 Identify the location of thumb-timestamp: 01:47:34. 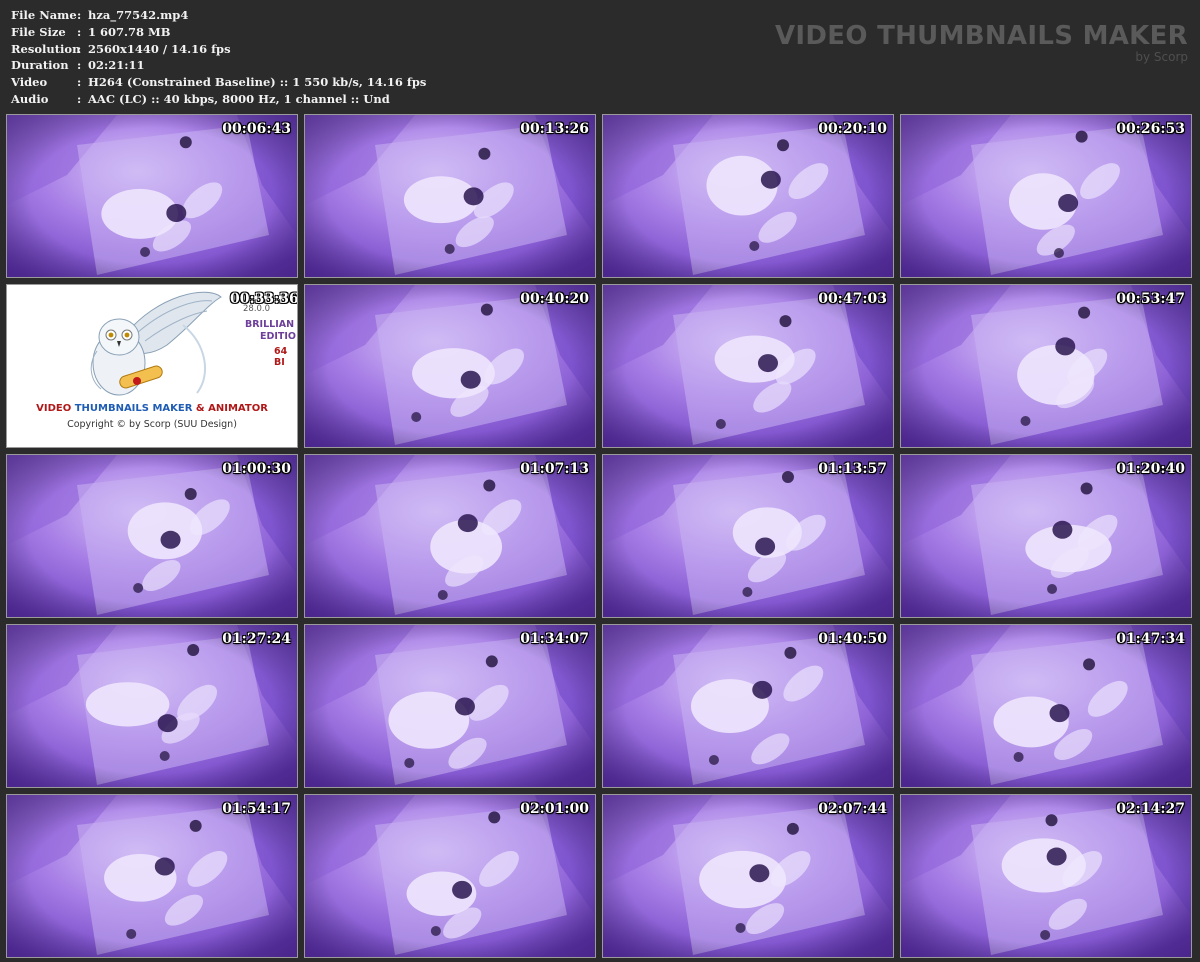
(1150, 639).